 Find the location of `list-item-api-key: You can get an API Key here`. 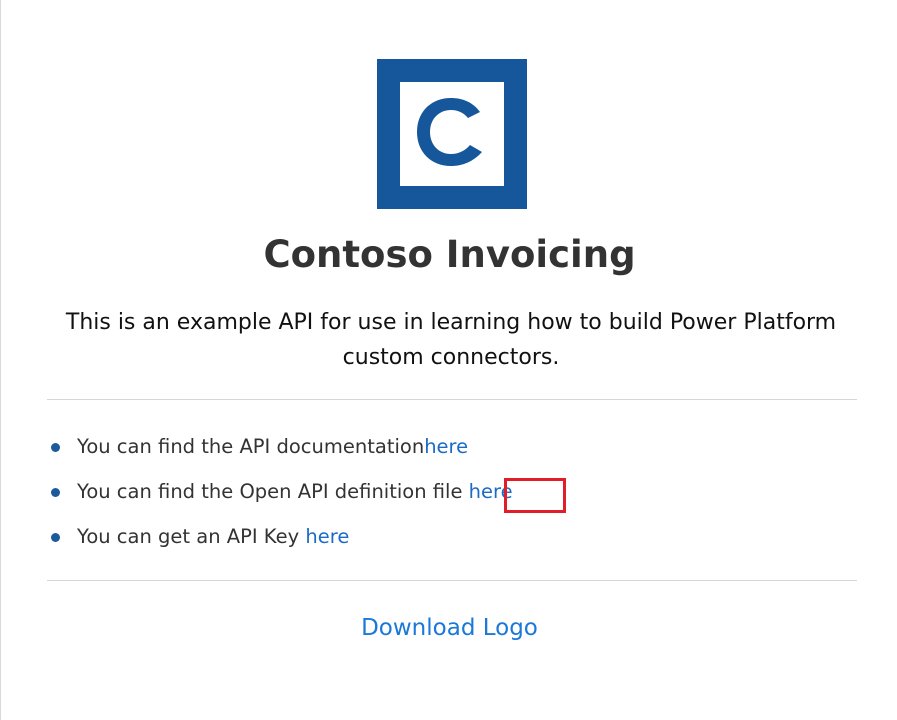

list-item-api-key: You can get an API Key here is located at coordinates (280, 539).